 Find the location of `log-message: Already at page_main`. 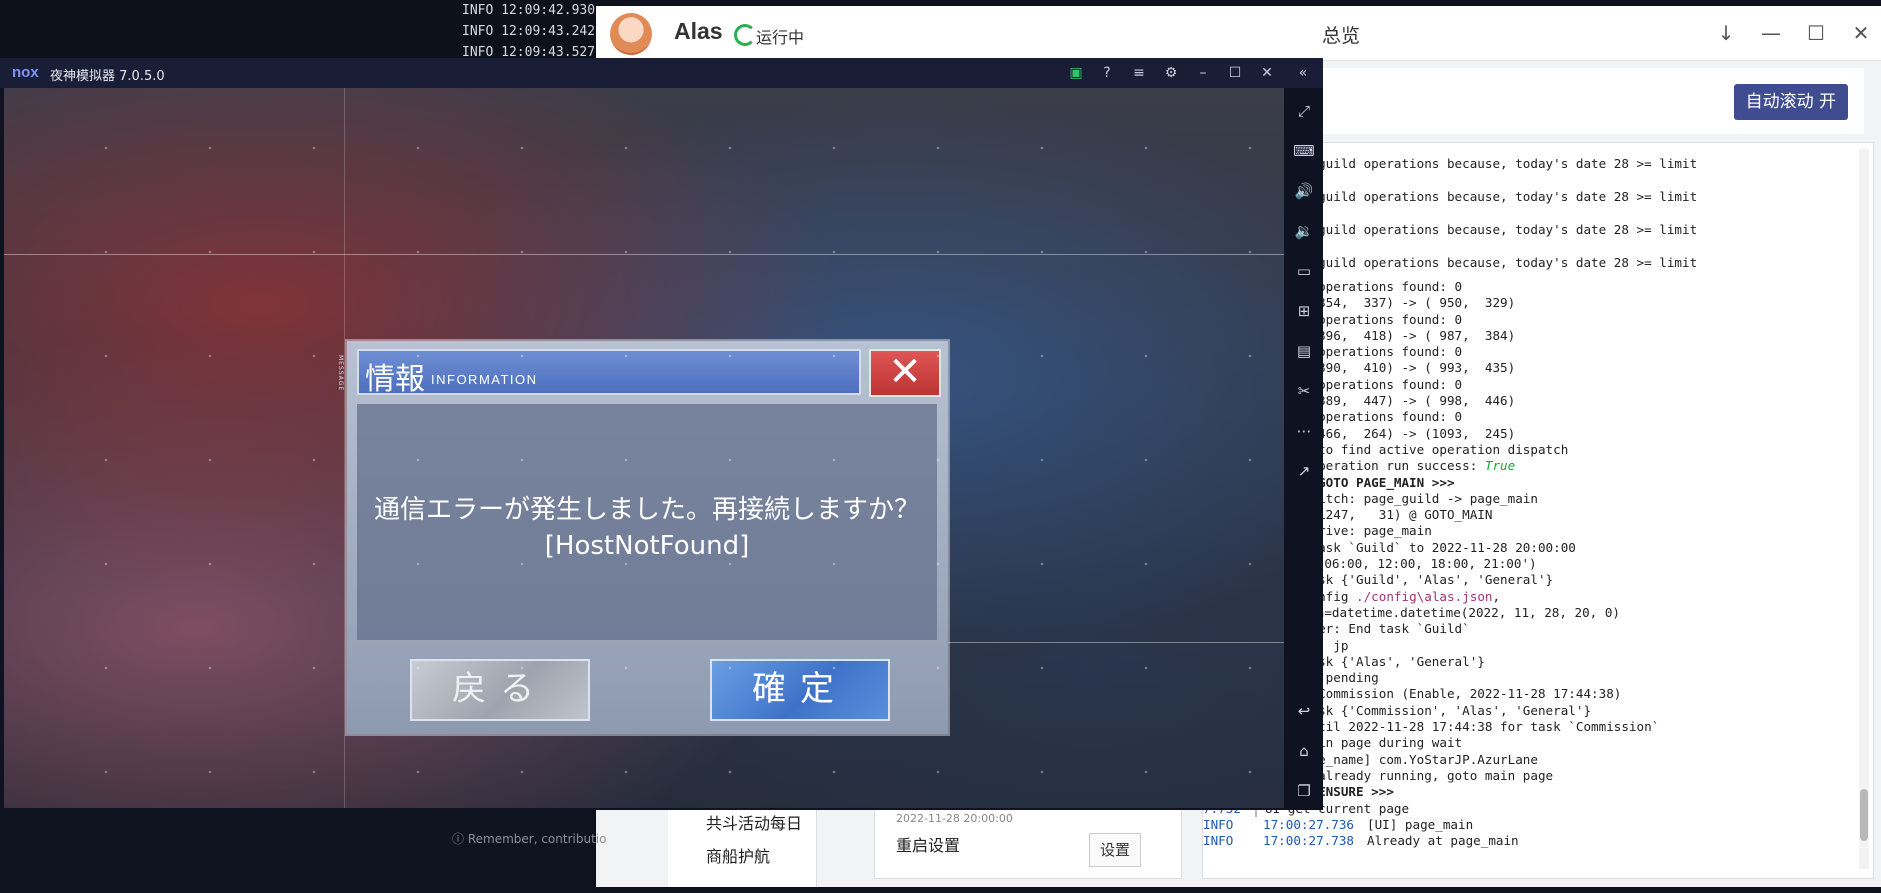

log-message: Already at page_main is located at coordinates (1443, 841).